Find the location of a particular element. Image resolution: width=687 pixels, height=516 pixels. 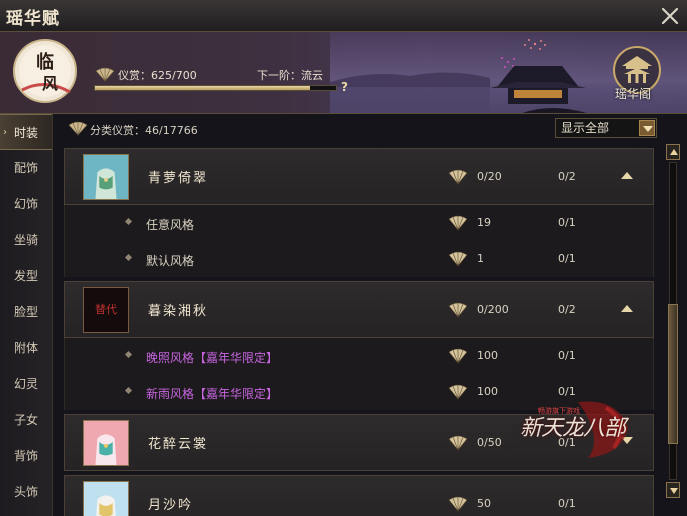

outfit-score: 0/200 is located at coordinates (493, 309).